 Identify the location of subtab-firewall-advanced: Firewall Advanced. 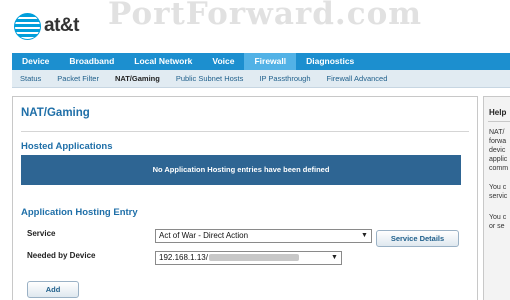
(357, 78).